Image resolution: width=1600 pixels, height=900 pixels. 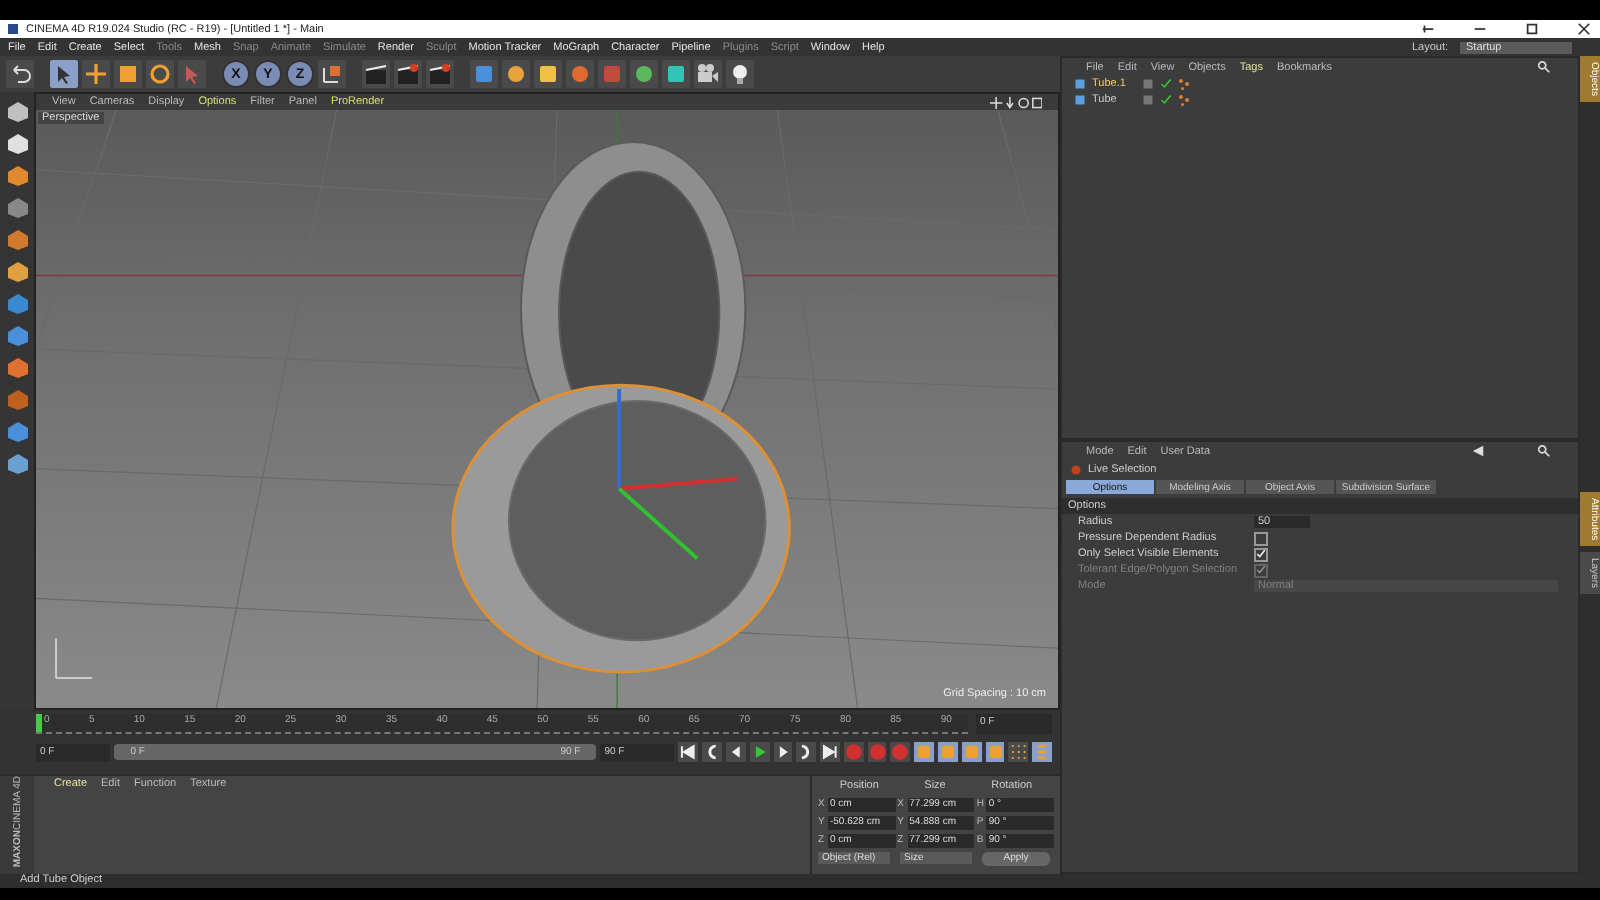 I want to click on camera-icon, so click(x=708, y=74).